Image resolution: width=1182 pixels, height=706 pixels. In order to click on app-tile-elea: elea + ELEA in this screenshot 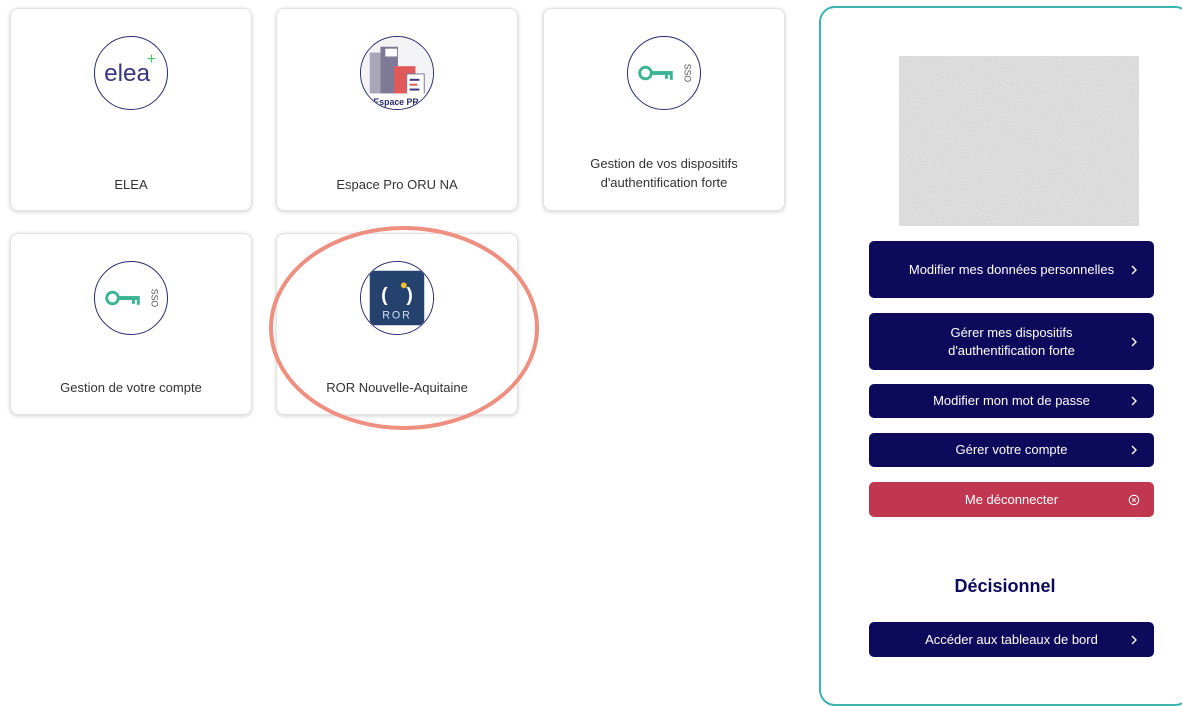, I will do `click(131, 109)`.